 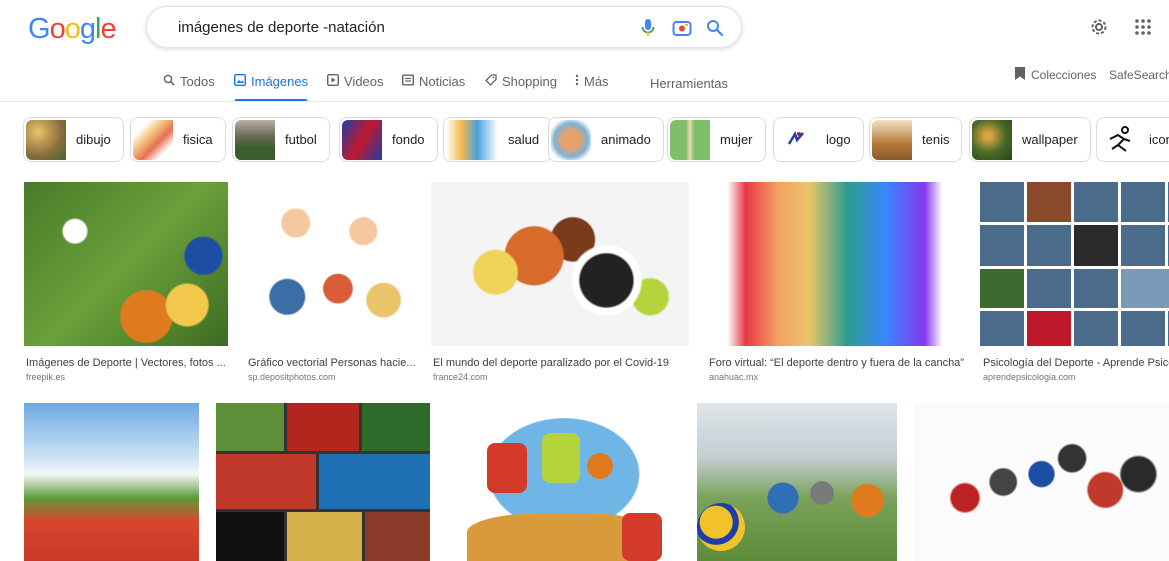 I want to click on google-logo: Google, so click(x=72, y=29).